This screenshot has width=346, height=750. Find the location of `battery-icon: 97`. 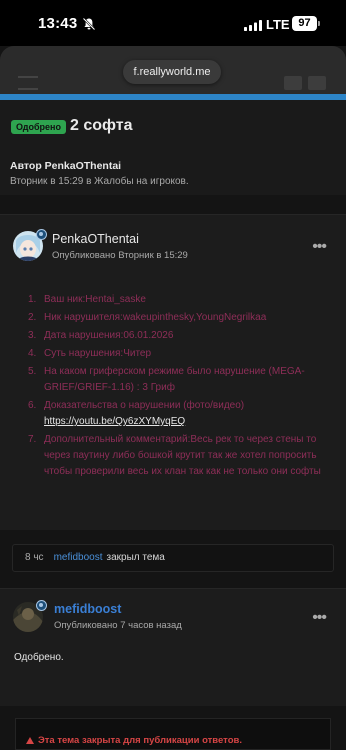

battery-icon: 97 is located at coordinates (306, 23).